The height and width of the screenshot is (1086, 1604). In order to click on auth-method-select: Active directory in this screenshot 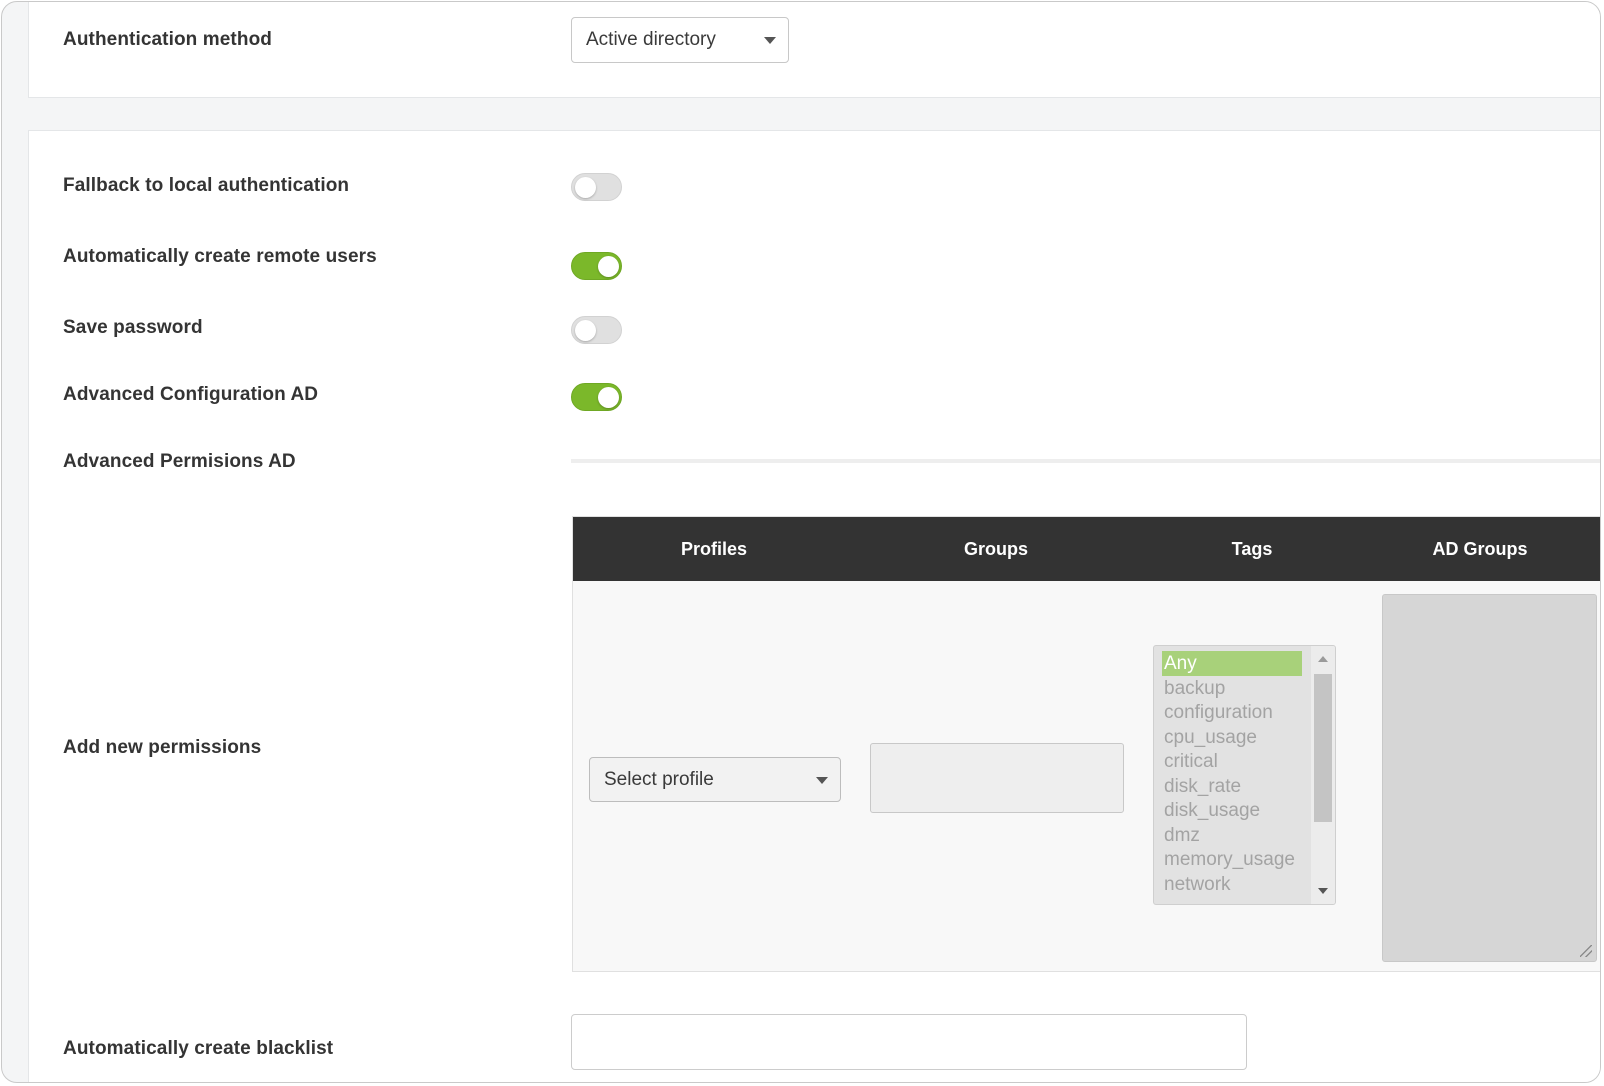, I will do `click(680, 40)`.